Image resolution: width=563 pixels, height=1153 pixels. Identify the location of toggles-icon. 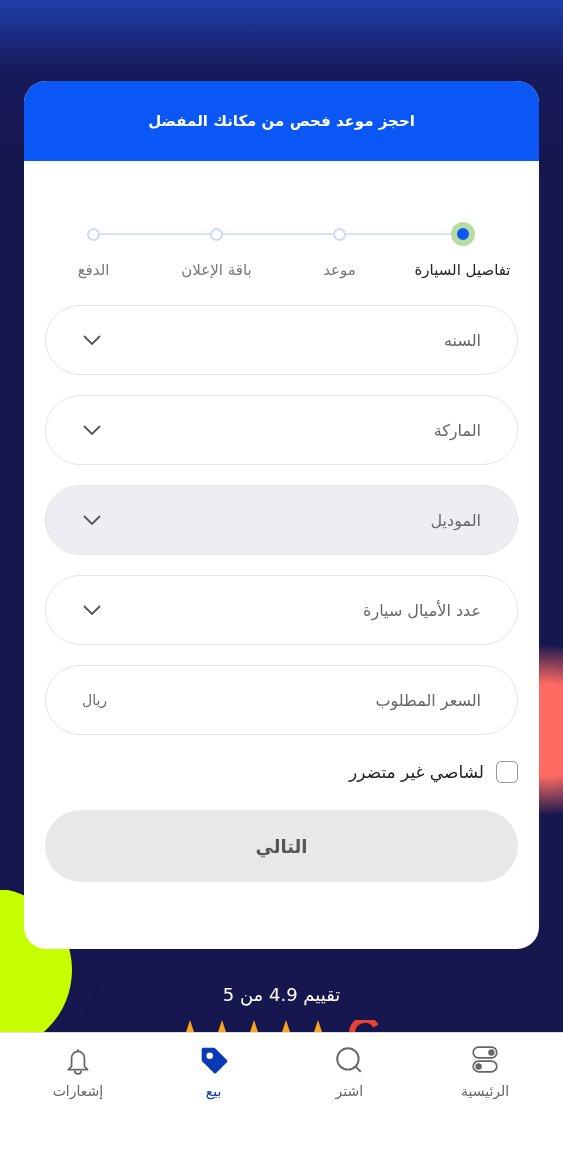
(485, 1060).